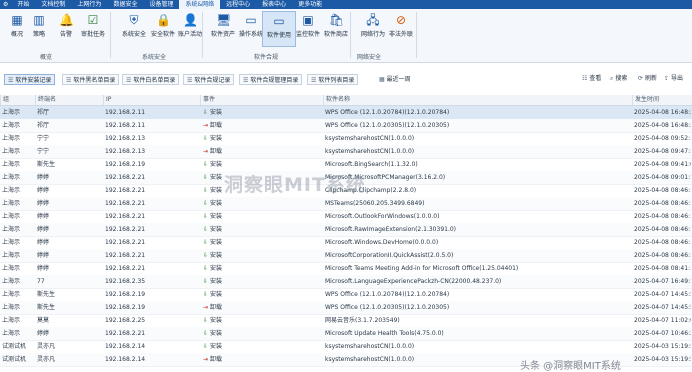 This screenshot has width=692, height=372. Describe the element at coordinates (212, 80) in the screenshot. I see `sub-tab-label: 软件合规记录` at that location.